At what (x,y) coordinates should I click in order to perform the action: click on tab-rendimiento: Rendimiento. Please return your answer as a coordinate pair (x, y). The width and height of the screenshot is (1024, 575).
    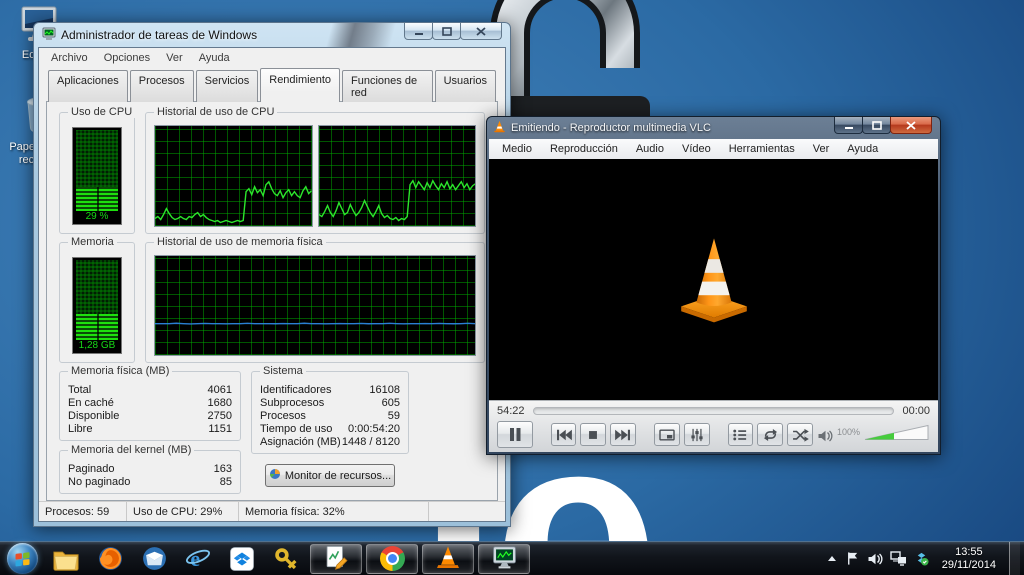
    Looking at the image, I should click on (300, 85).